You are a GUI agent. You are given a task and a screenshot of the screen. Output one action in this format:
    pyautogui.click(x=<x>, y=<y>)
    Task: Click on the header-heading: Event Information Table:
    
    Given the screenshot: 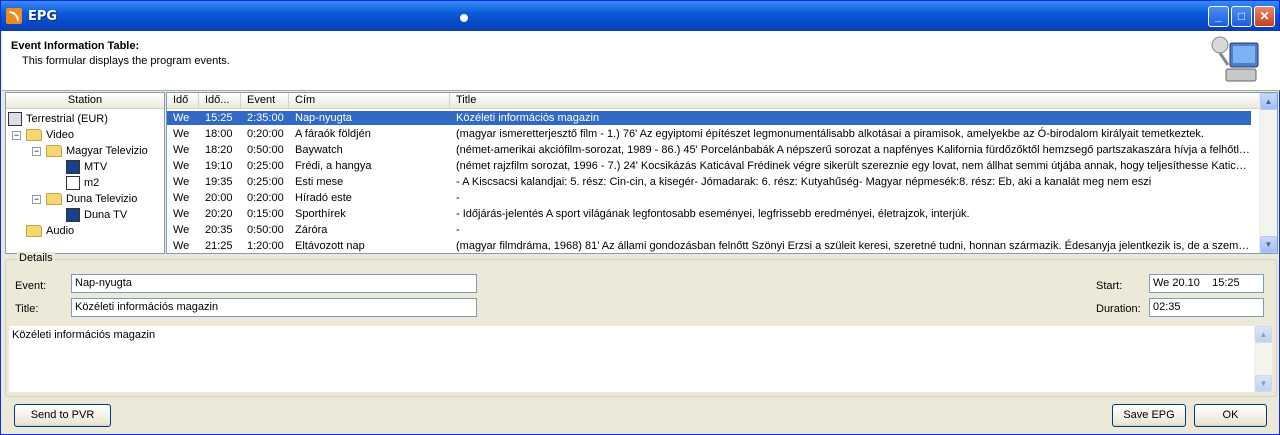 What is the action you would take?
    pyautogui.click(x=75, y=46)
    